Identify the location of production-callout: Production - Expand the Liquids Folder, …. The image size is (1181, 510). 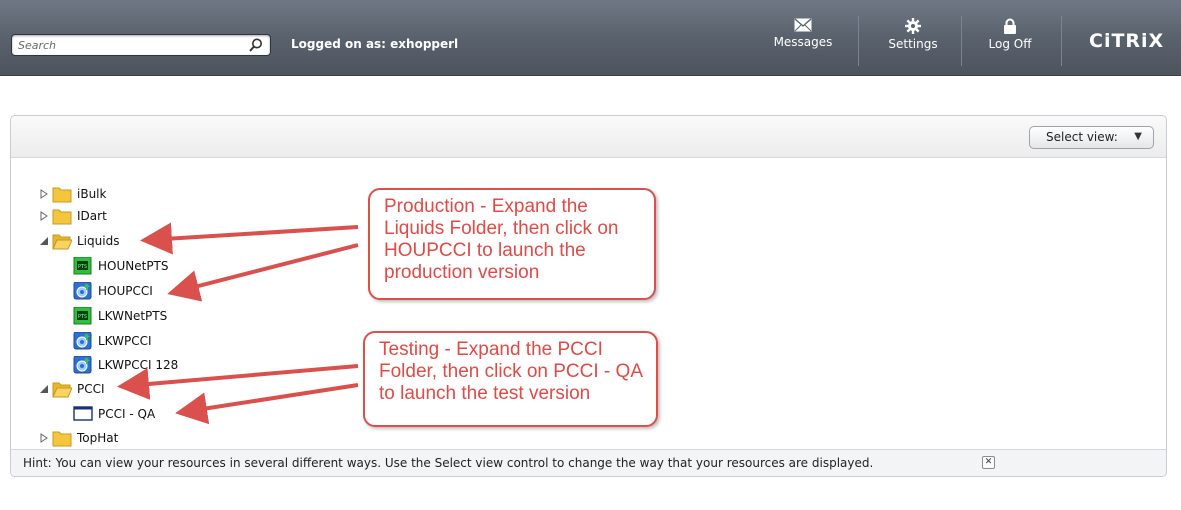
(512, 244).